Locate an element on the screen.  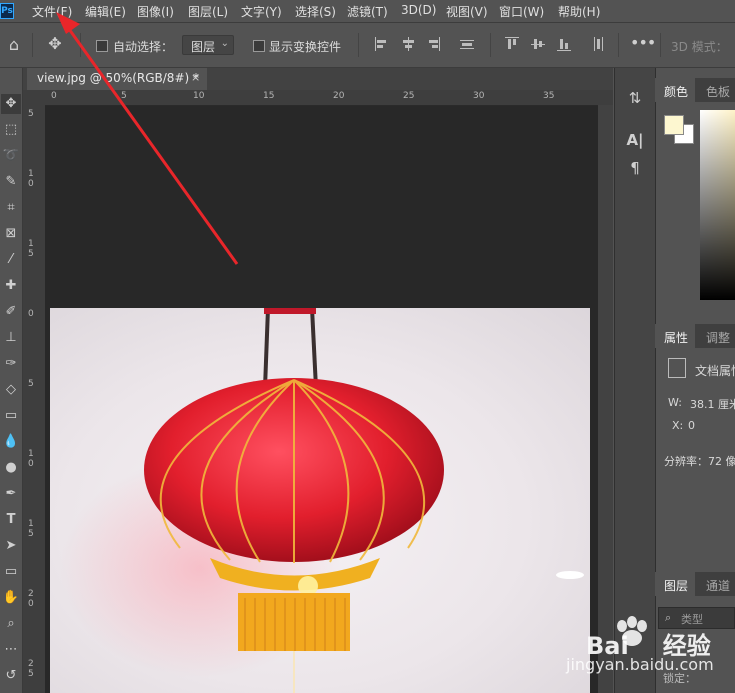
home-icon: ⌂ is located at coordinates (14, 45).